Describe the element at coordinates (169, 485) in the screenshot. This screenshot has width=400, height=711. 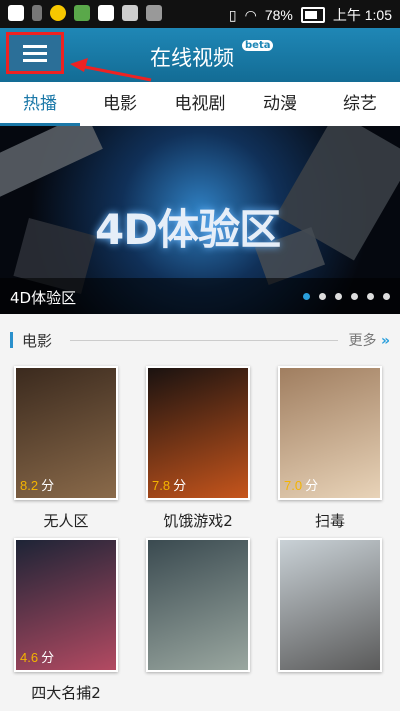
I see `movie-rating: 7.8 分` at that location.